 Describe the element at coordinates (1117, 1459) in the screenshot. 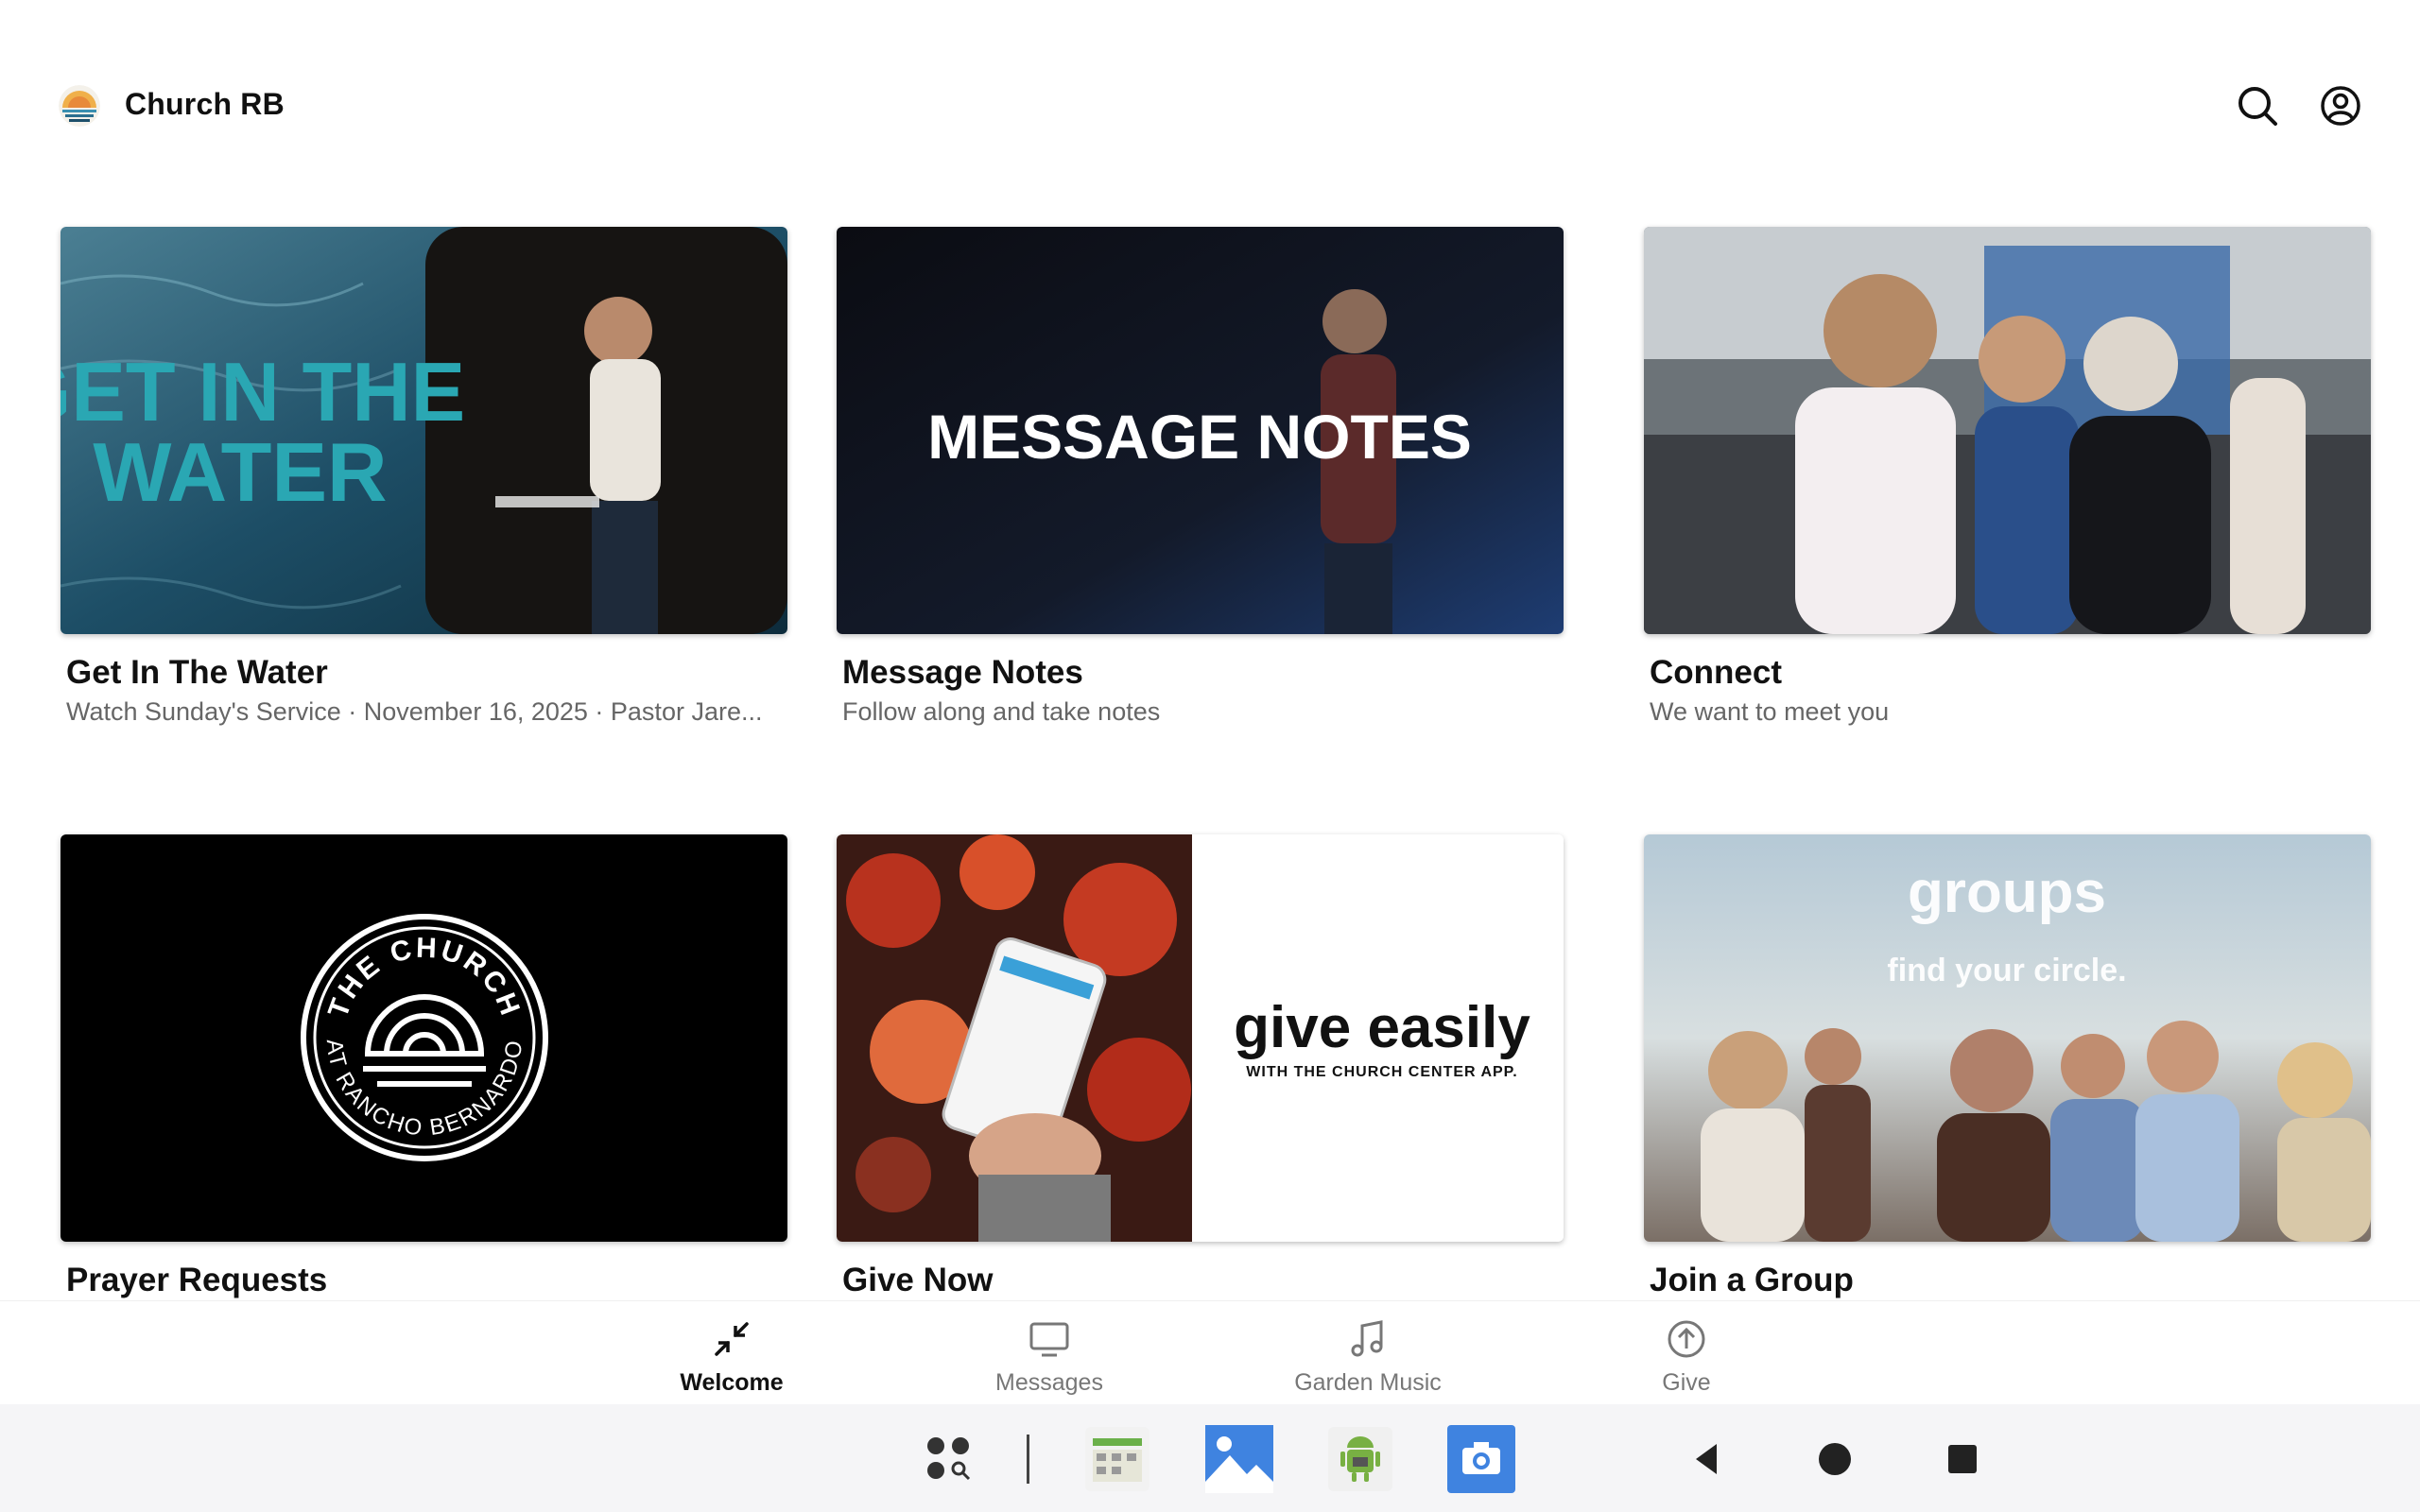

I see `calendar-app-icon` at that location.